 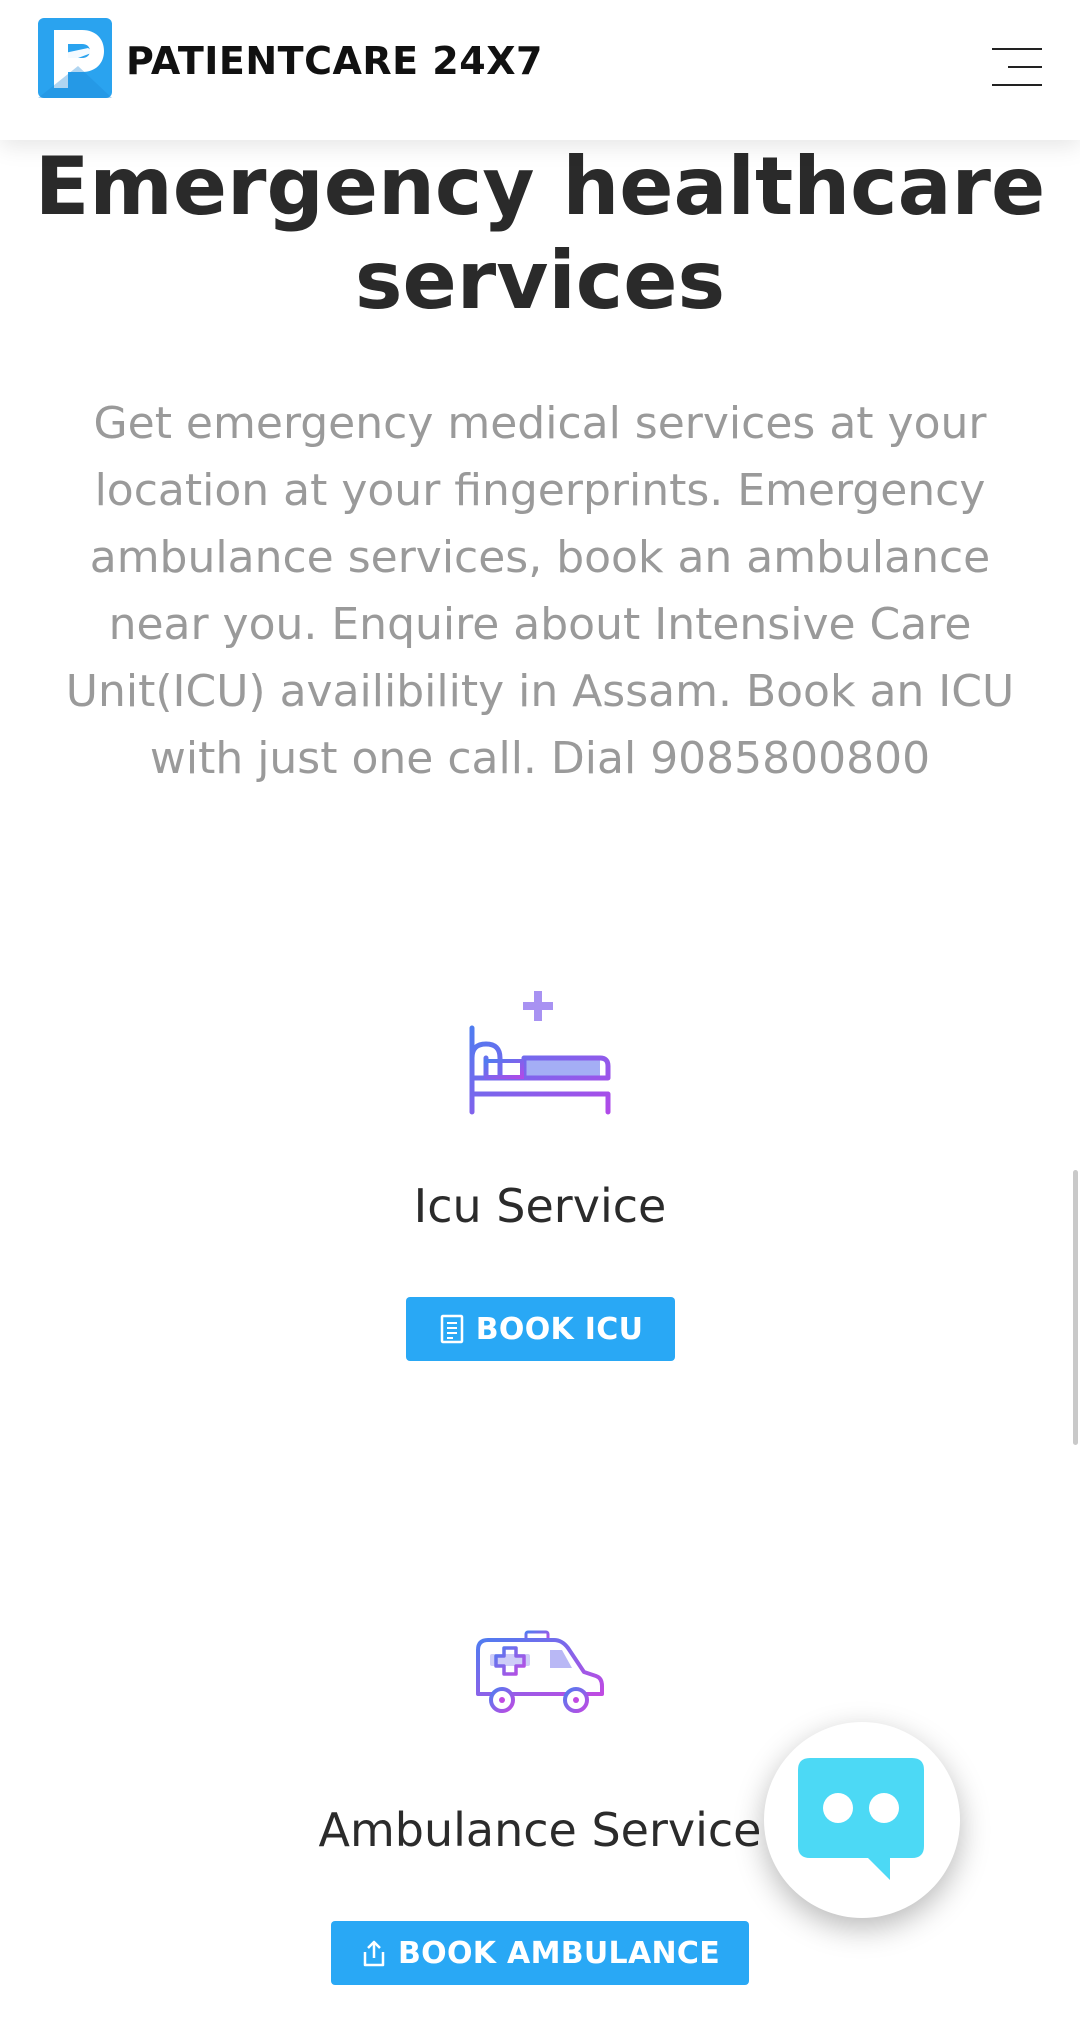 I want to click on app-header: PATIENTCARE 24X7, so click(x=540, y=70).